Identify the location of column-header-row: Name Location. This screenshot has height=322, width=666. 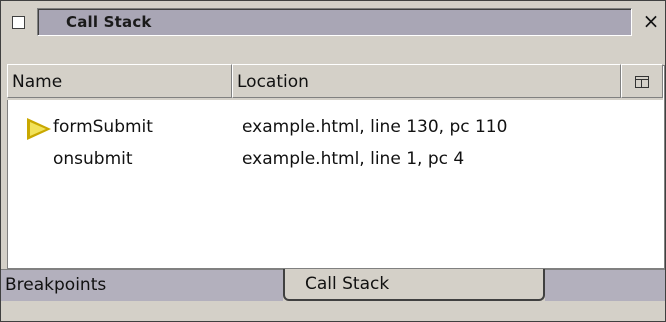
(335, 82).